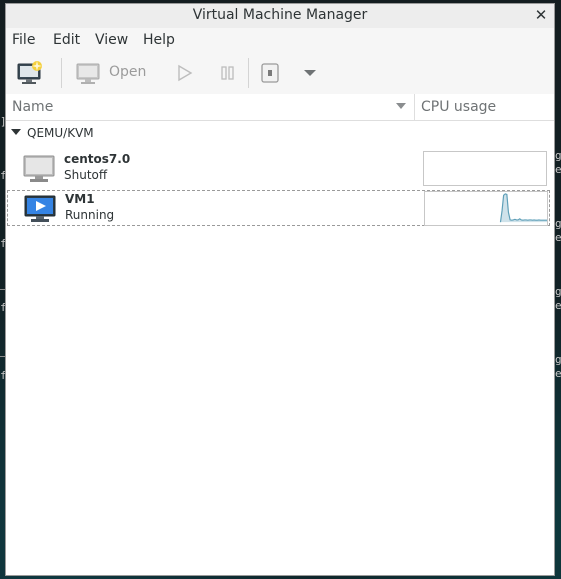  Describe the element at coordinates (33, 107) in the screenshot. I see `column-header-name-label: Name` at that location.